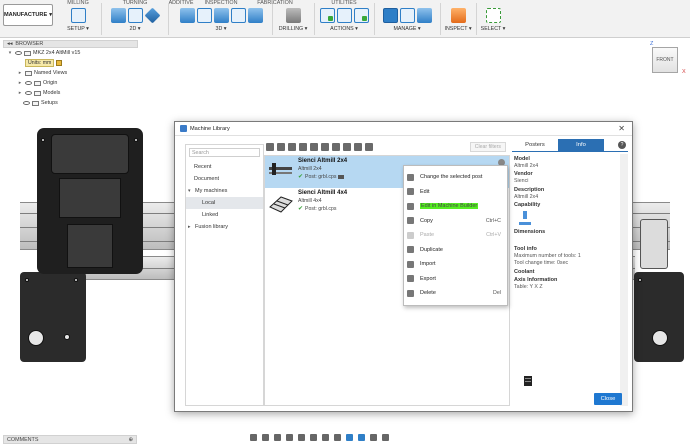  I want to click on measure-icon, so click(458, 15).